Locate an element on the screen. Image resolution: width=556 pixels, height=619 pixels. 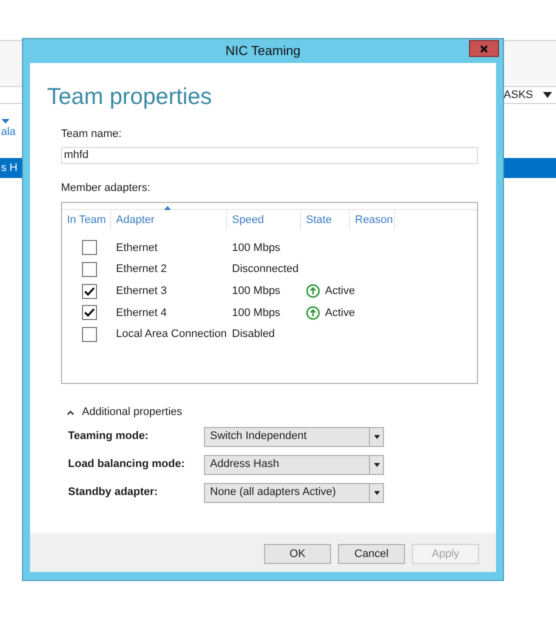
close-icon is located at coordinates (484, 48).